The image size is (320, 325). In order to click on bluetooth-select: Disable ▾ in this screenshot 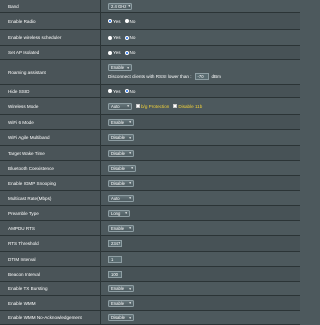, I will do `click(122, 168)`.